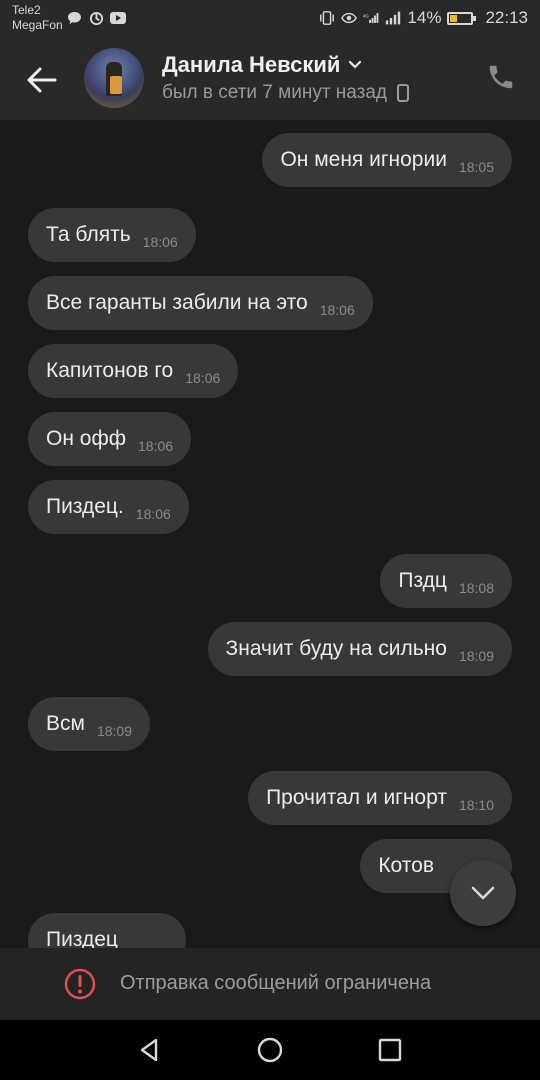 This screenshot has width=540, height=1080. Describe the element at coordinates (89, 724) in the screenshot. I see `message-bubble-incoming: Всм 18:09` at that location.